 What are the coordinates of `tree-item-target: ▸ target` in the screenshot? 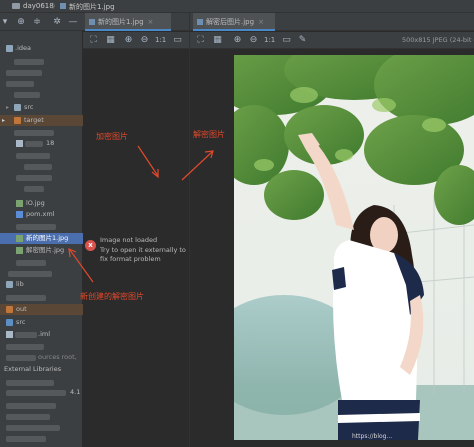 It's located at (41, 120).